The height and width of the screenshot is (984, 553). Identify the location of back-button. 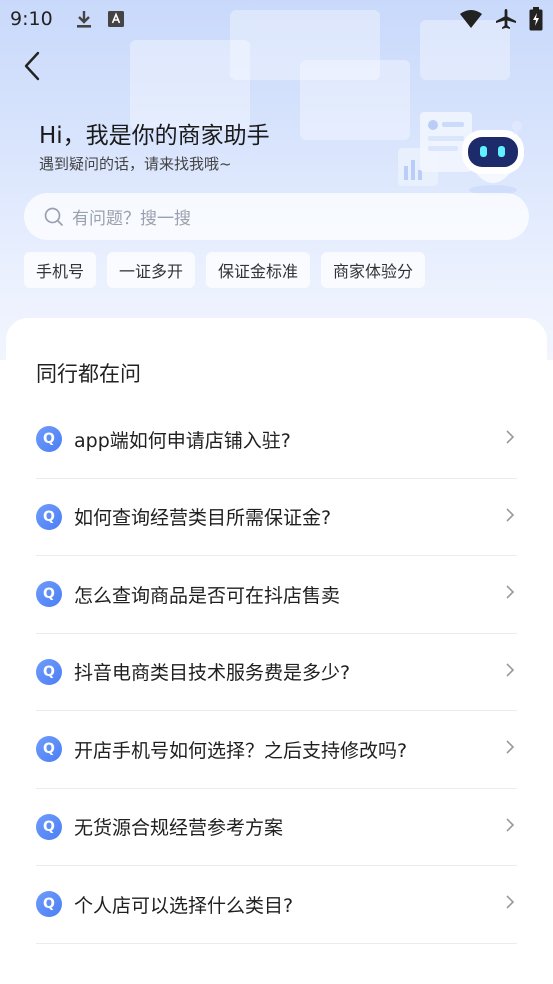
(32, 66).